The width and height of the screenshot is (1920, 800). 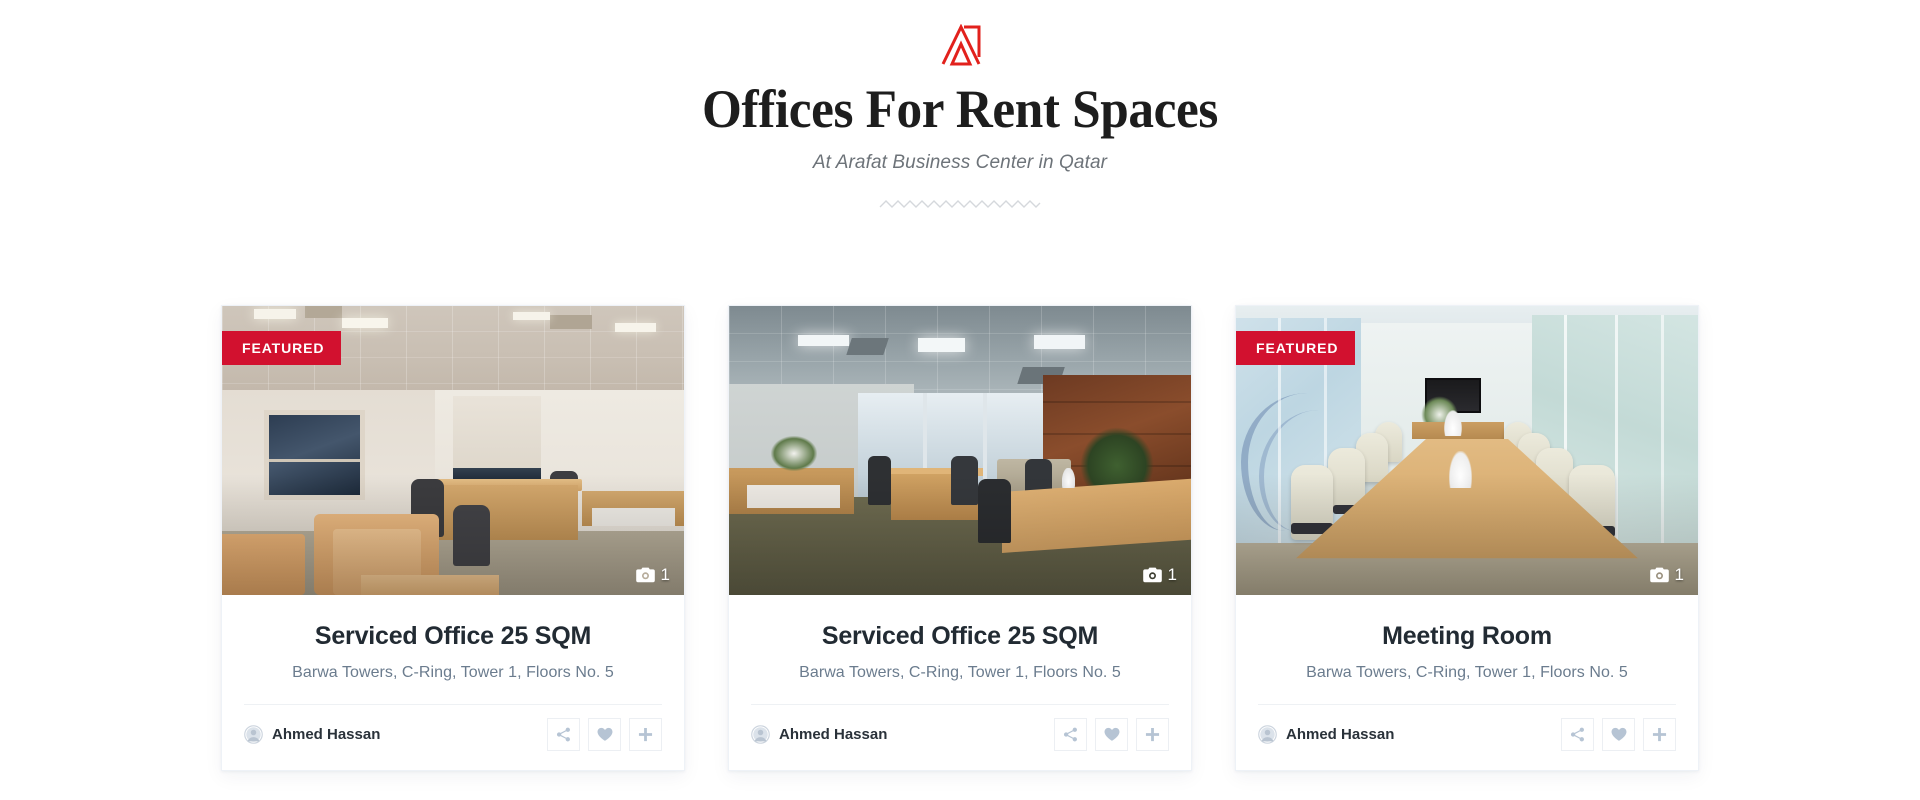 I want to click on zigzag-divider-icon, so click(x=960, y=203).